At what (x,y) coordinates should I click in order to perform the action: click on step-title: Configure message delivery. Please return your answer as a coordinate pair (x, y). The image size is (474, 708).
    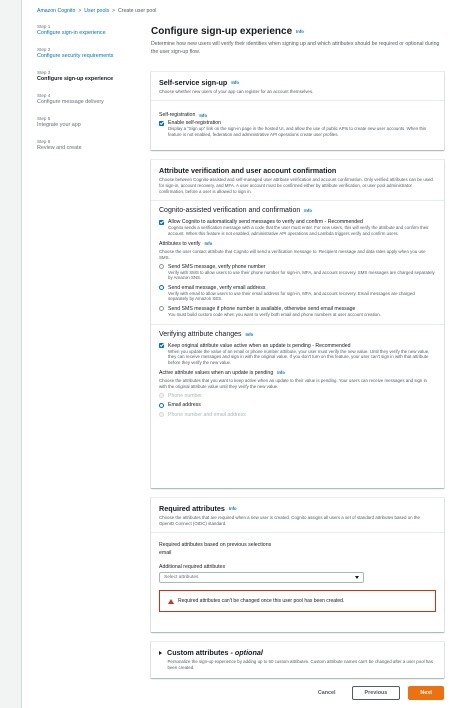
    Looking at the image, I should click on (70, 102).